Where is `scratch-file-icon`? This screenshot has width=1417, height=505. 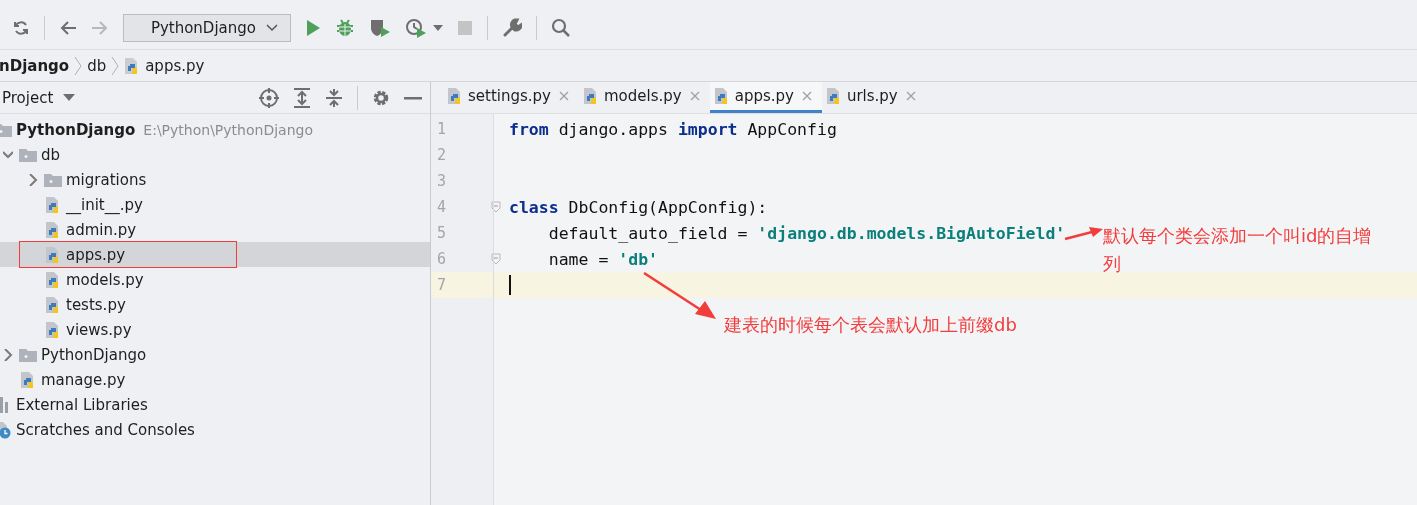 scratch-file-icon is located at coordinates (6, 429).